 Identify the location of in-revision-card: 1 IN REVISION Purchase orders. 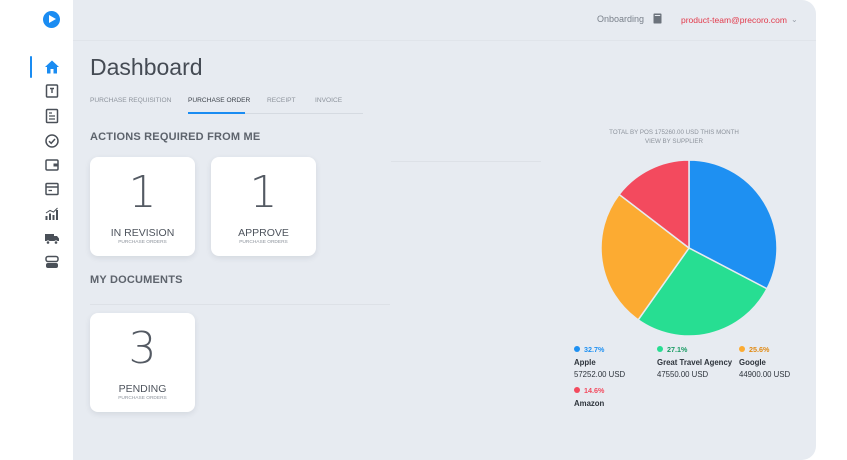
(142, 206).